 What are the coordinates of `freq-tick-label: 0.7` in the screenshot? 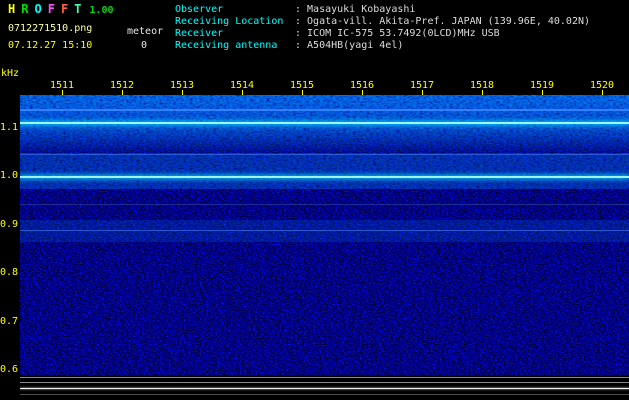 It's located at (9, 321).